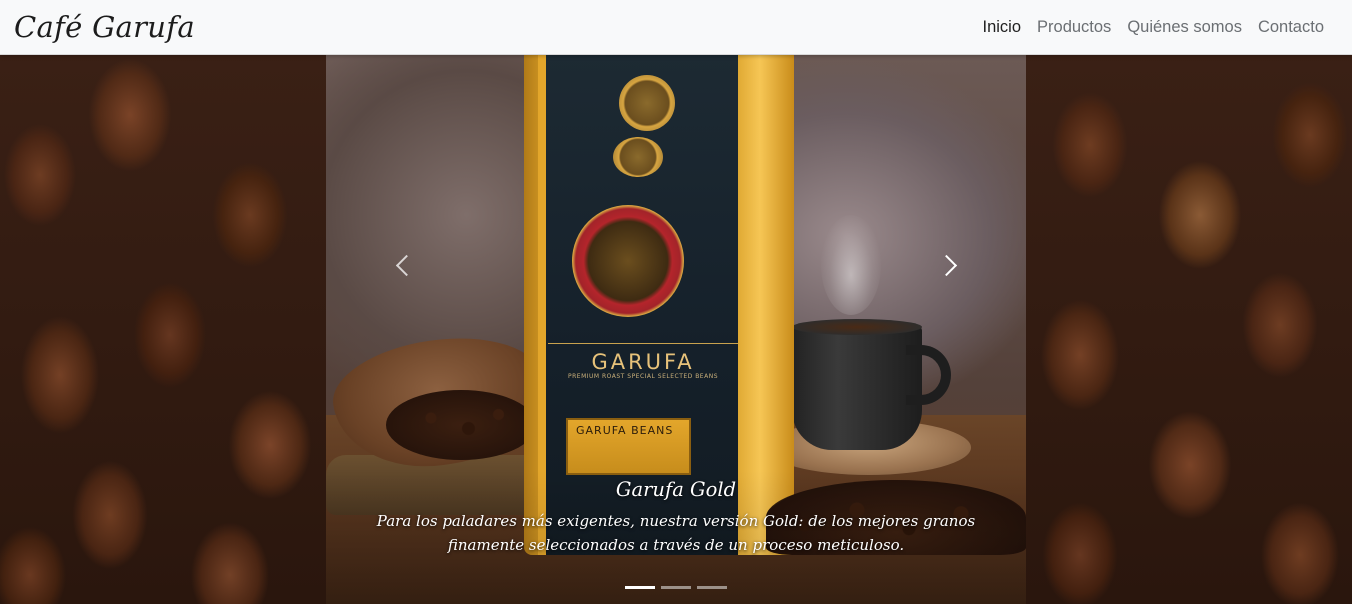 The height and width of the screenshot is (604, 1352). I want to click on steam, so click(851, 265).